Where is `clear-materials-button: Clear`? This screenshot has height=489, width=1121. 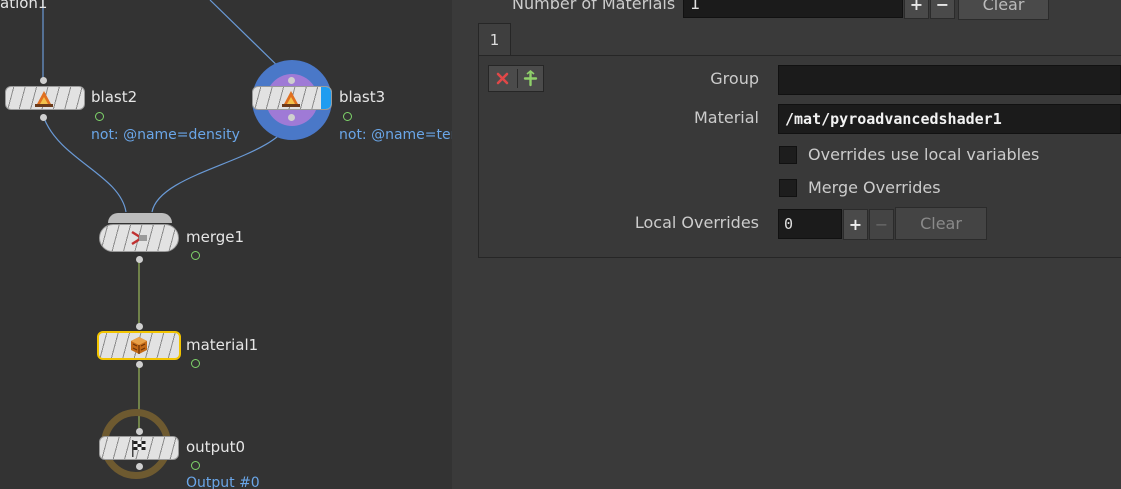 clear-materials-button: Clear is located at coordinates (1003, 10).